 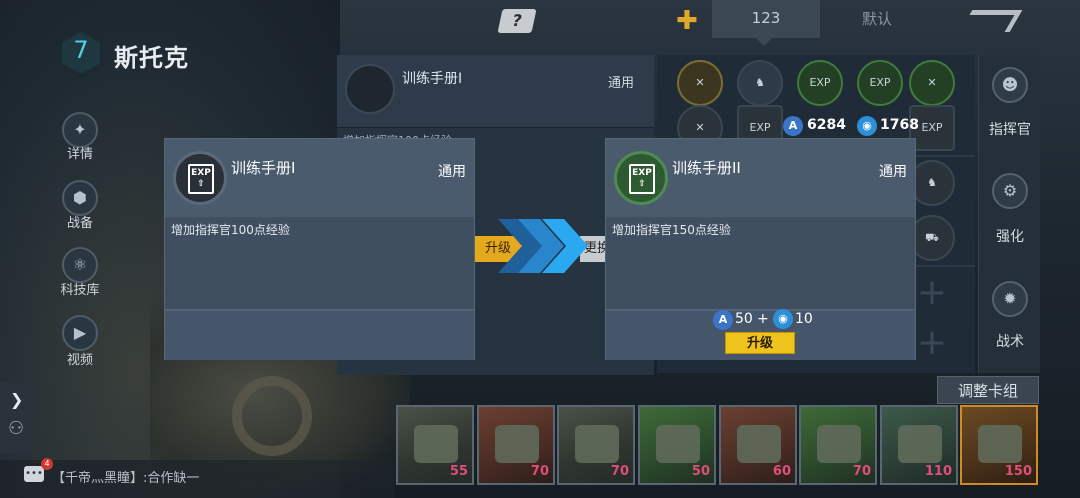 What do you see at coordinates (766, 19) in the screenshot?
I see `tab-deck-value: 123` at bounding box center [766, 19].